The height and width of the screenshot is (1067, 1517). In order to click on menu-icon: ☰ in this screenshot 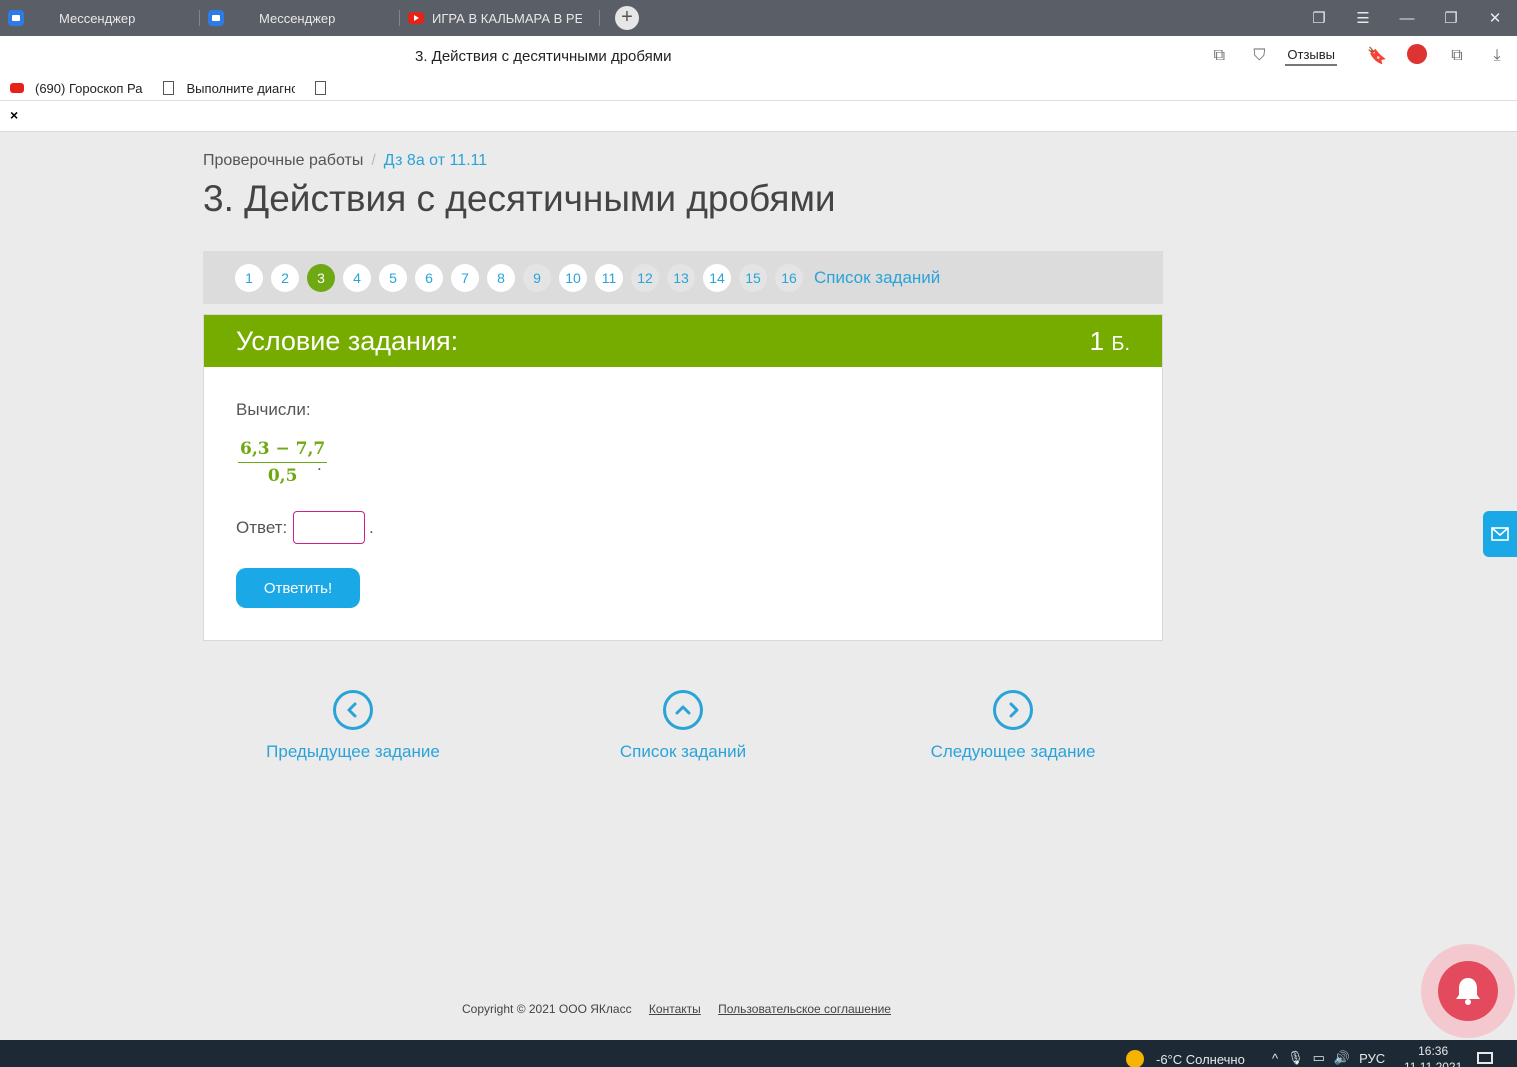, I will do `click(1363, 18)`.